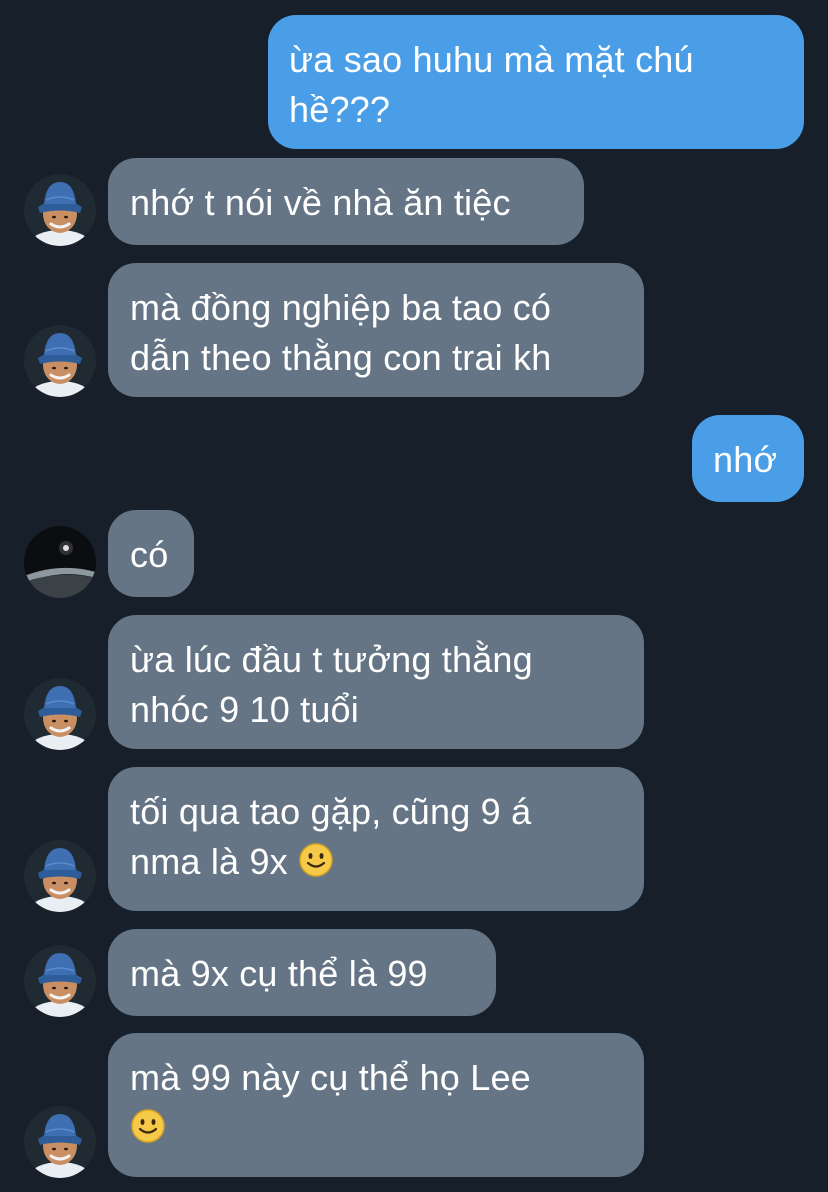  Describe the element at coordinates (330, 1077) in the screenshot. I see `message-text: mà 99 này cụ thể họ Lee` at that location.